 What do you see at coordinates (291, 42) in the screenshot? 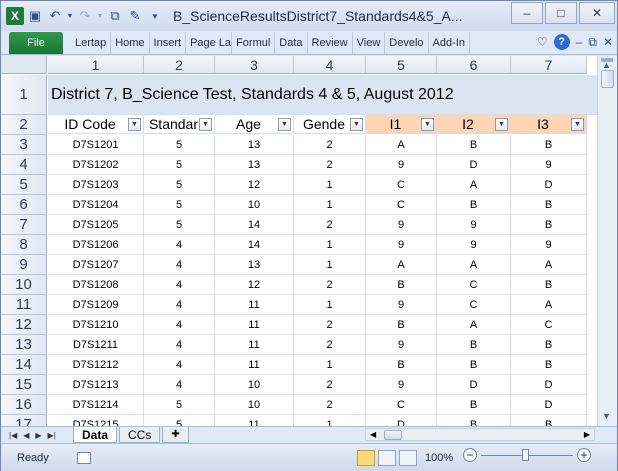
I see `tab-data: Data` at bounding box center [291, 42].